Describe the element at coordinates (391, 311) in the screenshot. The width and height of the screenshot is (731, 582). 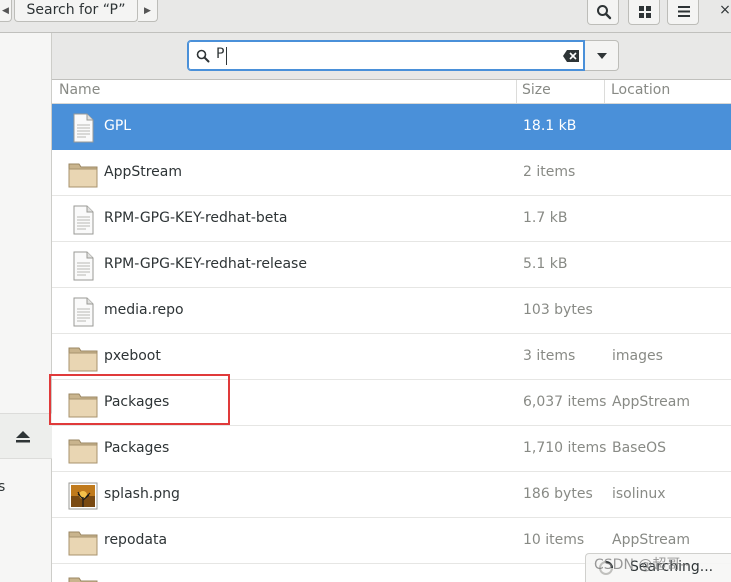
I see `file-row: media.repo 103 bytes` at that location.